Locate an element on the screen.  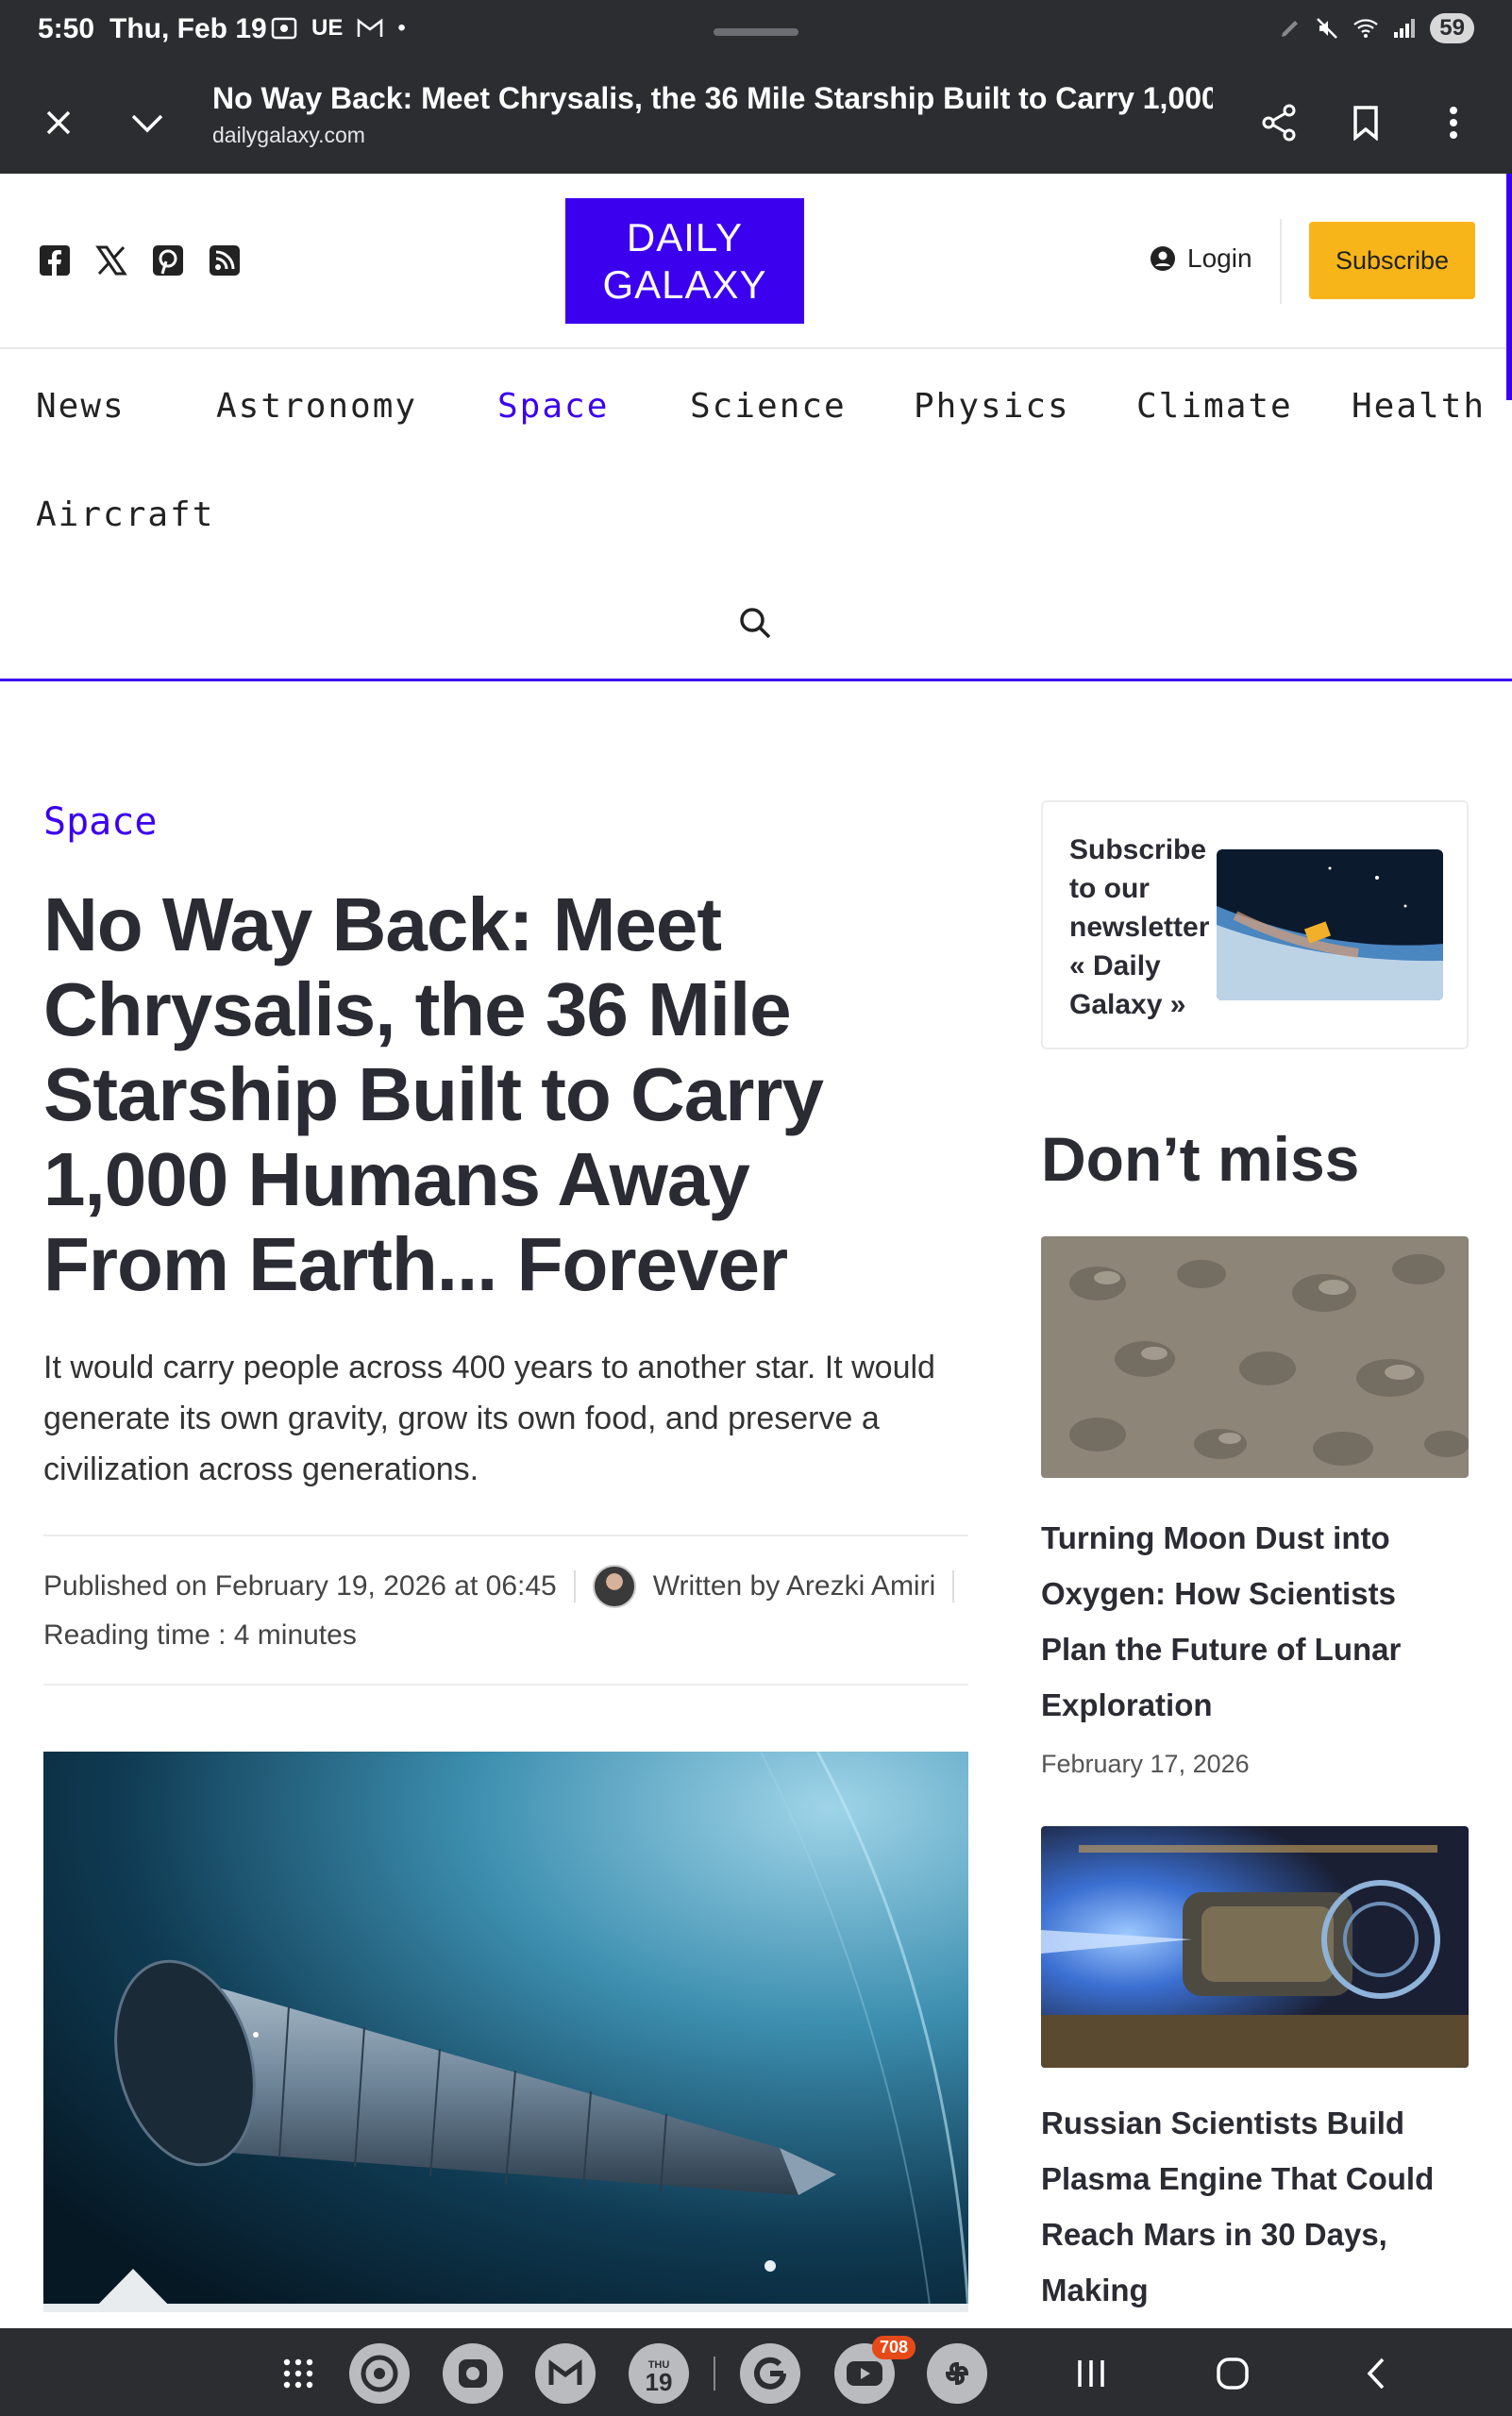
gmail-icon is located at coordinates (370, 28).